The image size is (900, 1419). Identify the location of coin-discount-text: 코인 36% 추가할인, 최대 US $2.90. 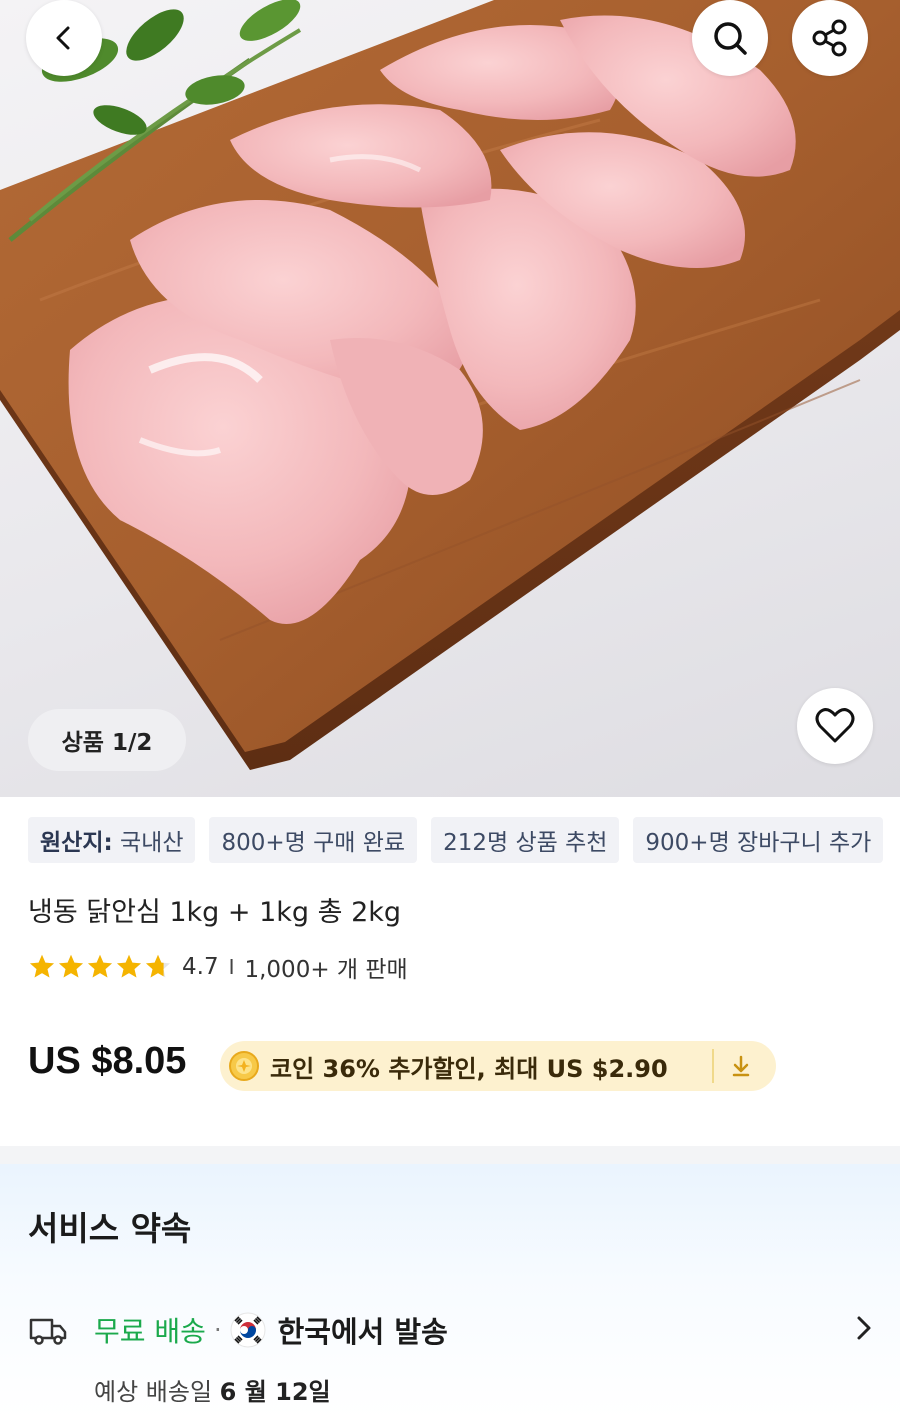
(469, 1068).